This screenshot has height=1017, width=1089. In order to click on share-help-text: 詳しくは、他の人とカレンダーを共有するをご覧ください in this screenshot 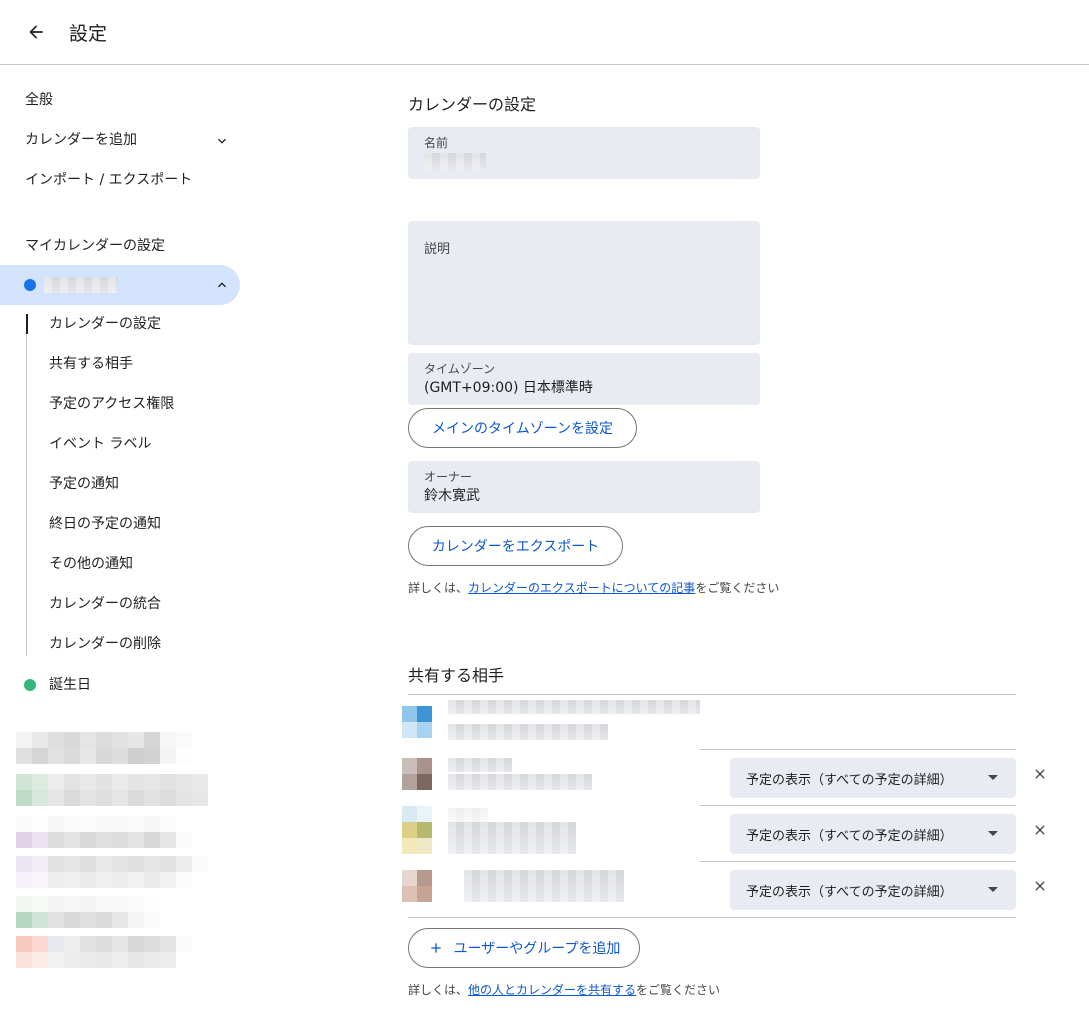, I will do `click(564, 989)`.